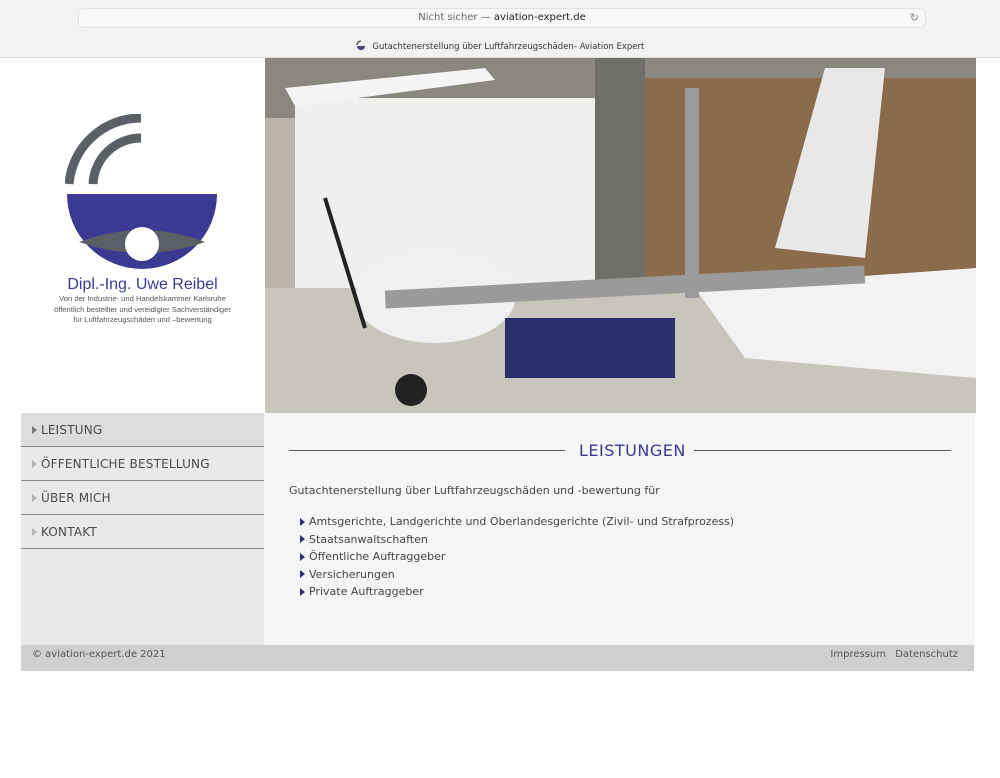 The image size is (1000, 778). I want to click on domain-text: aviation-expert.de, so click(539, 17).